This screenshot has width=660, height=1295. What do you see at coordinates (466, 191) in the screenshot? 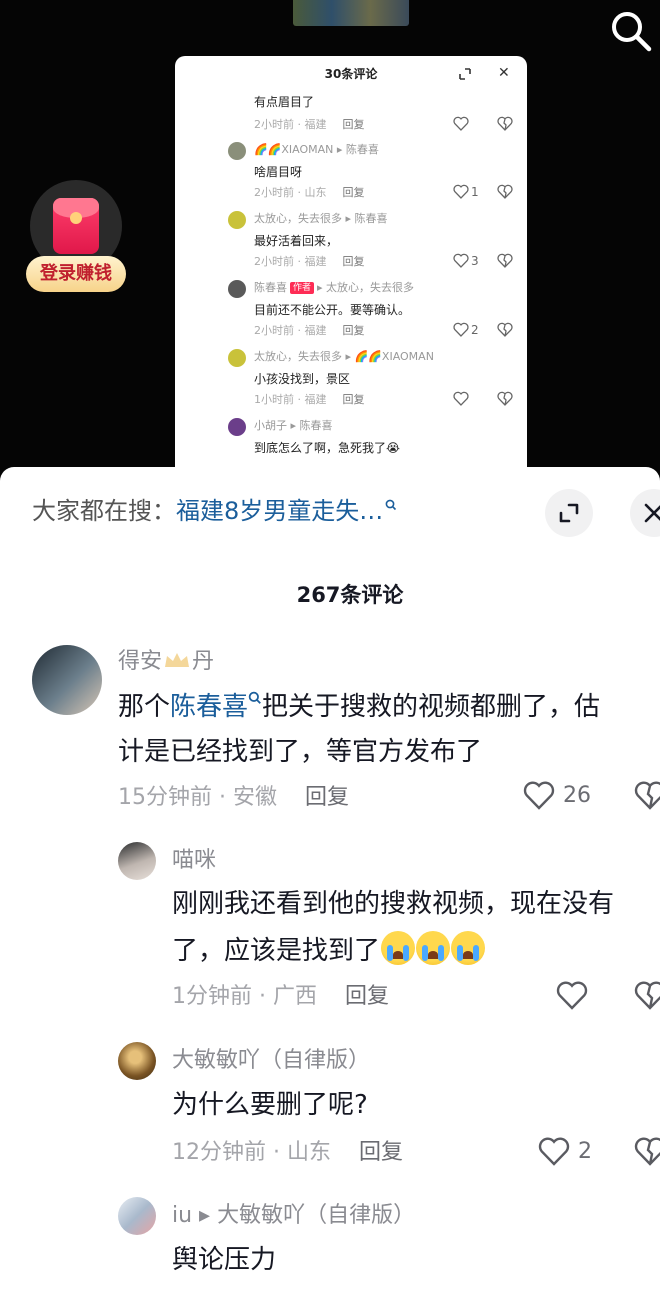
I see `like-icon: 1` at bounding box center [466, 191].